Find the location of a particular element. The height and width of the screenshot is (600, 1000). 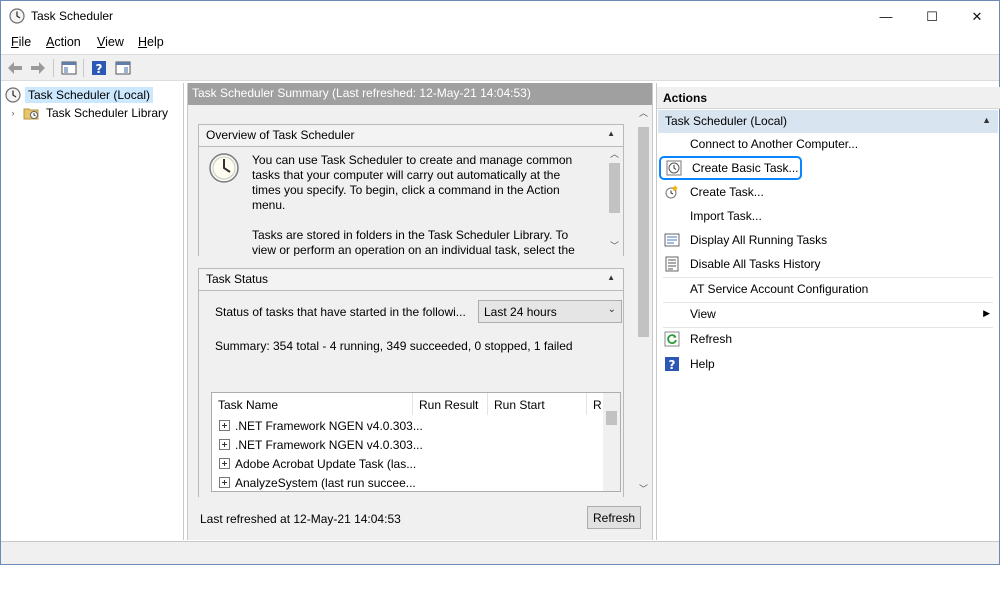

action-at-service-account: AT Service Account Configuration is located at coordinates (828, 289).